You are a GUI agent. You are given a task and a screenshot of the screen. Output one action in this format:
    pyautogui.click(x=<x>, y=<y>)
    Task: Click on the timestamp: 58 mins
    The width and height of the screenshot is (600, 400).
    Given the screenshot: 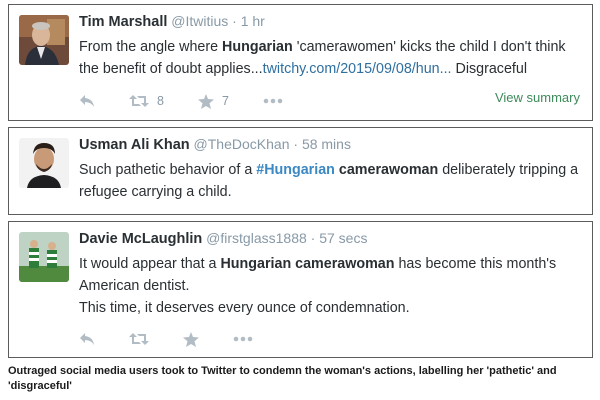 What is the action you would take?
    pyautogui.click(x=326, y=144)
    